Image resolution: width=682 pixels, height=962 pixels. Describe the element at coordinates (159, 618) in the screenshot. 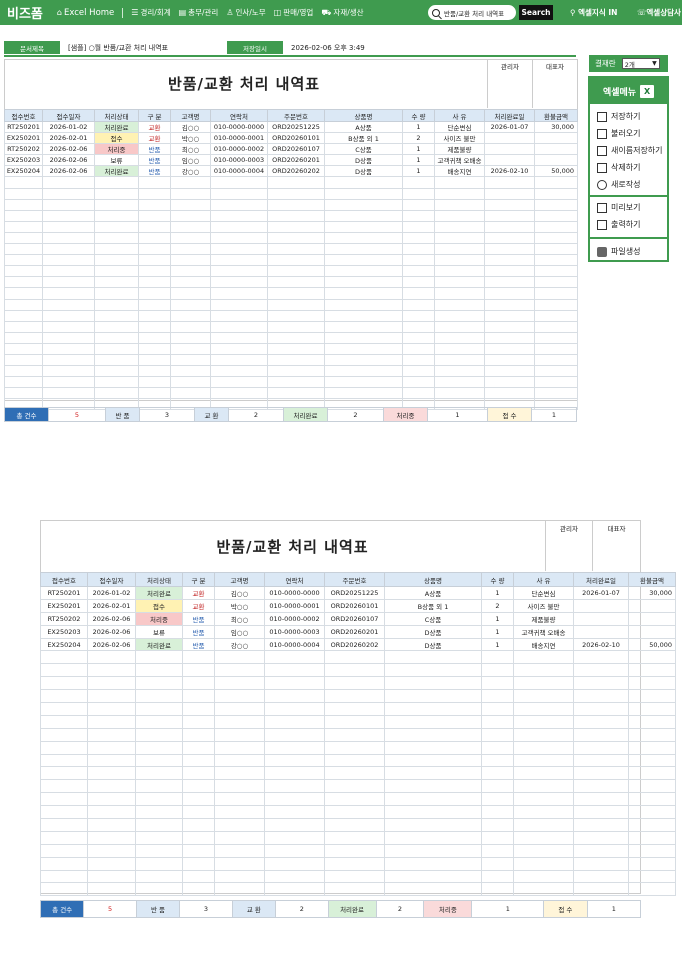

I see `table-cell: 처리중` at that location.